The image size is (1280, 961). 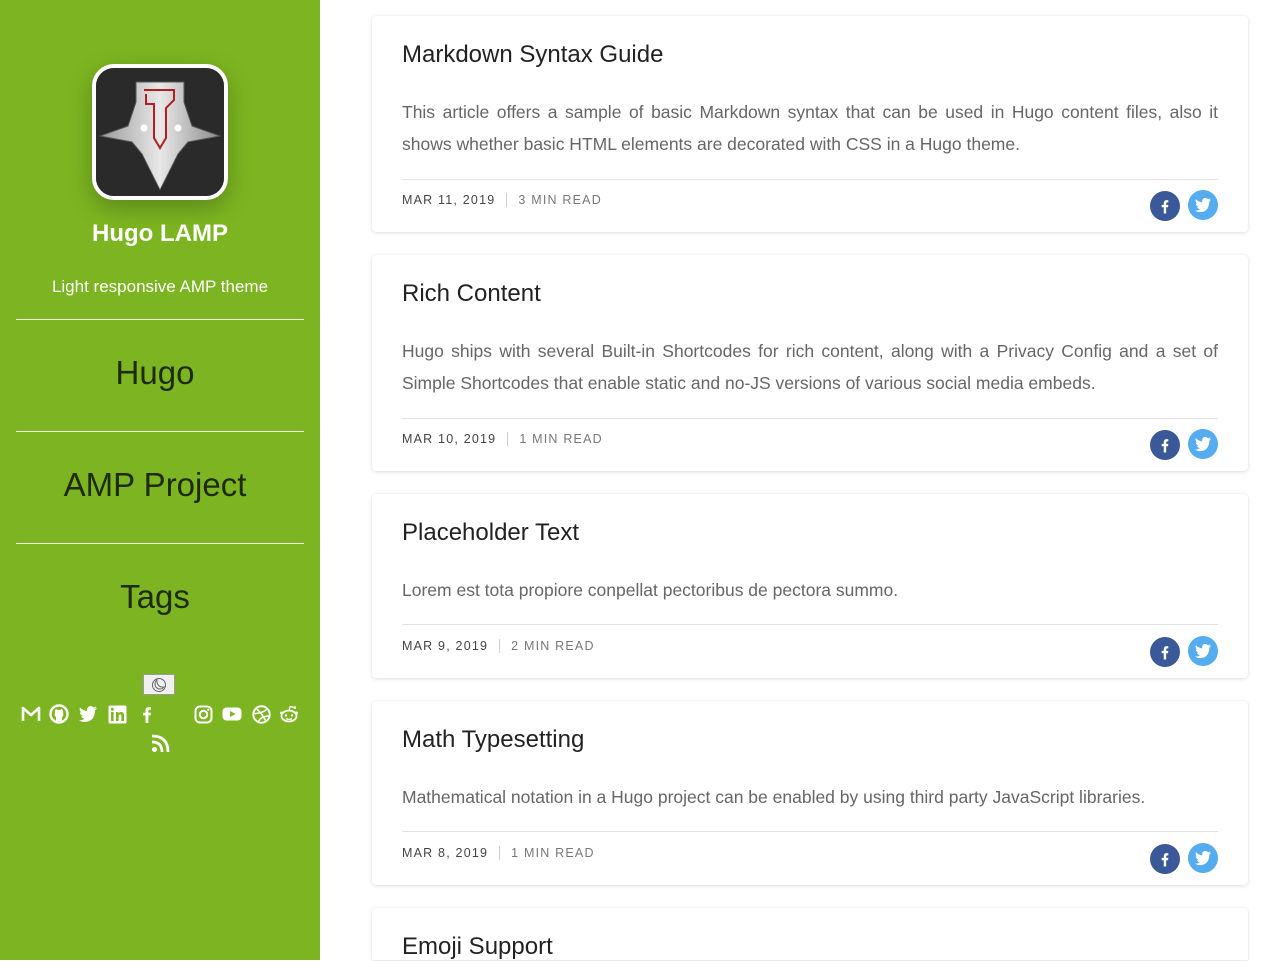 I want to click on post-title: Markdown Syntax Guide, so click(x=532, y=55).